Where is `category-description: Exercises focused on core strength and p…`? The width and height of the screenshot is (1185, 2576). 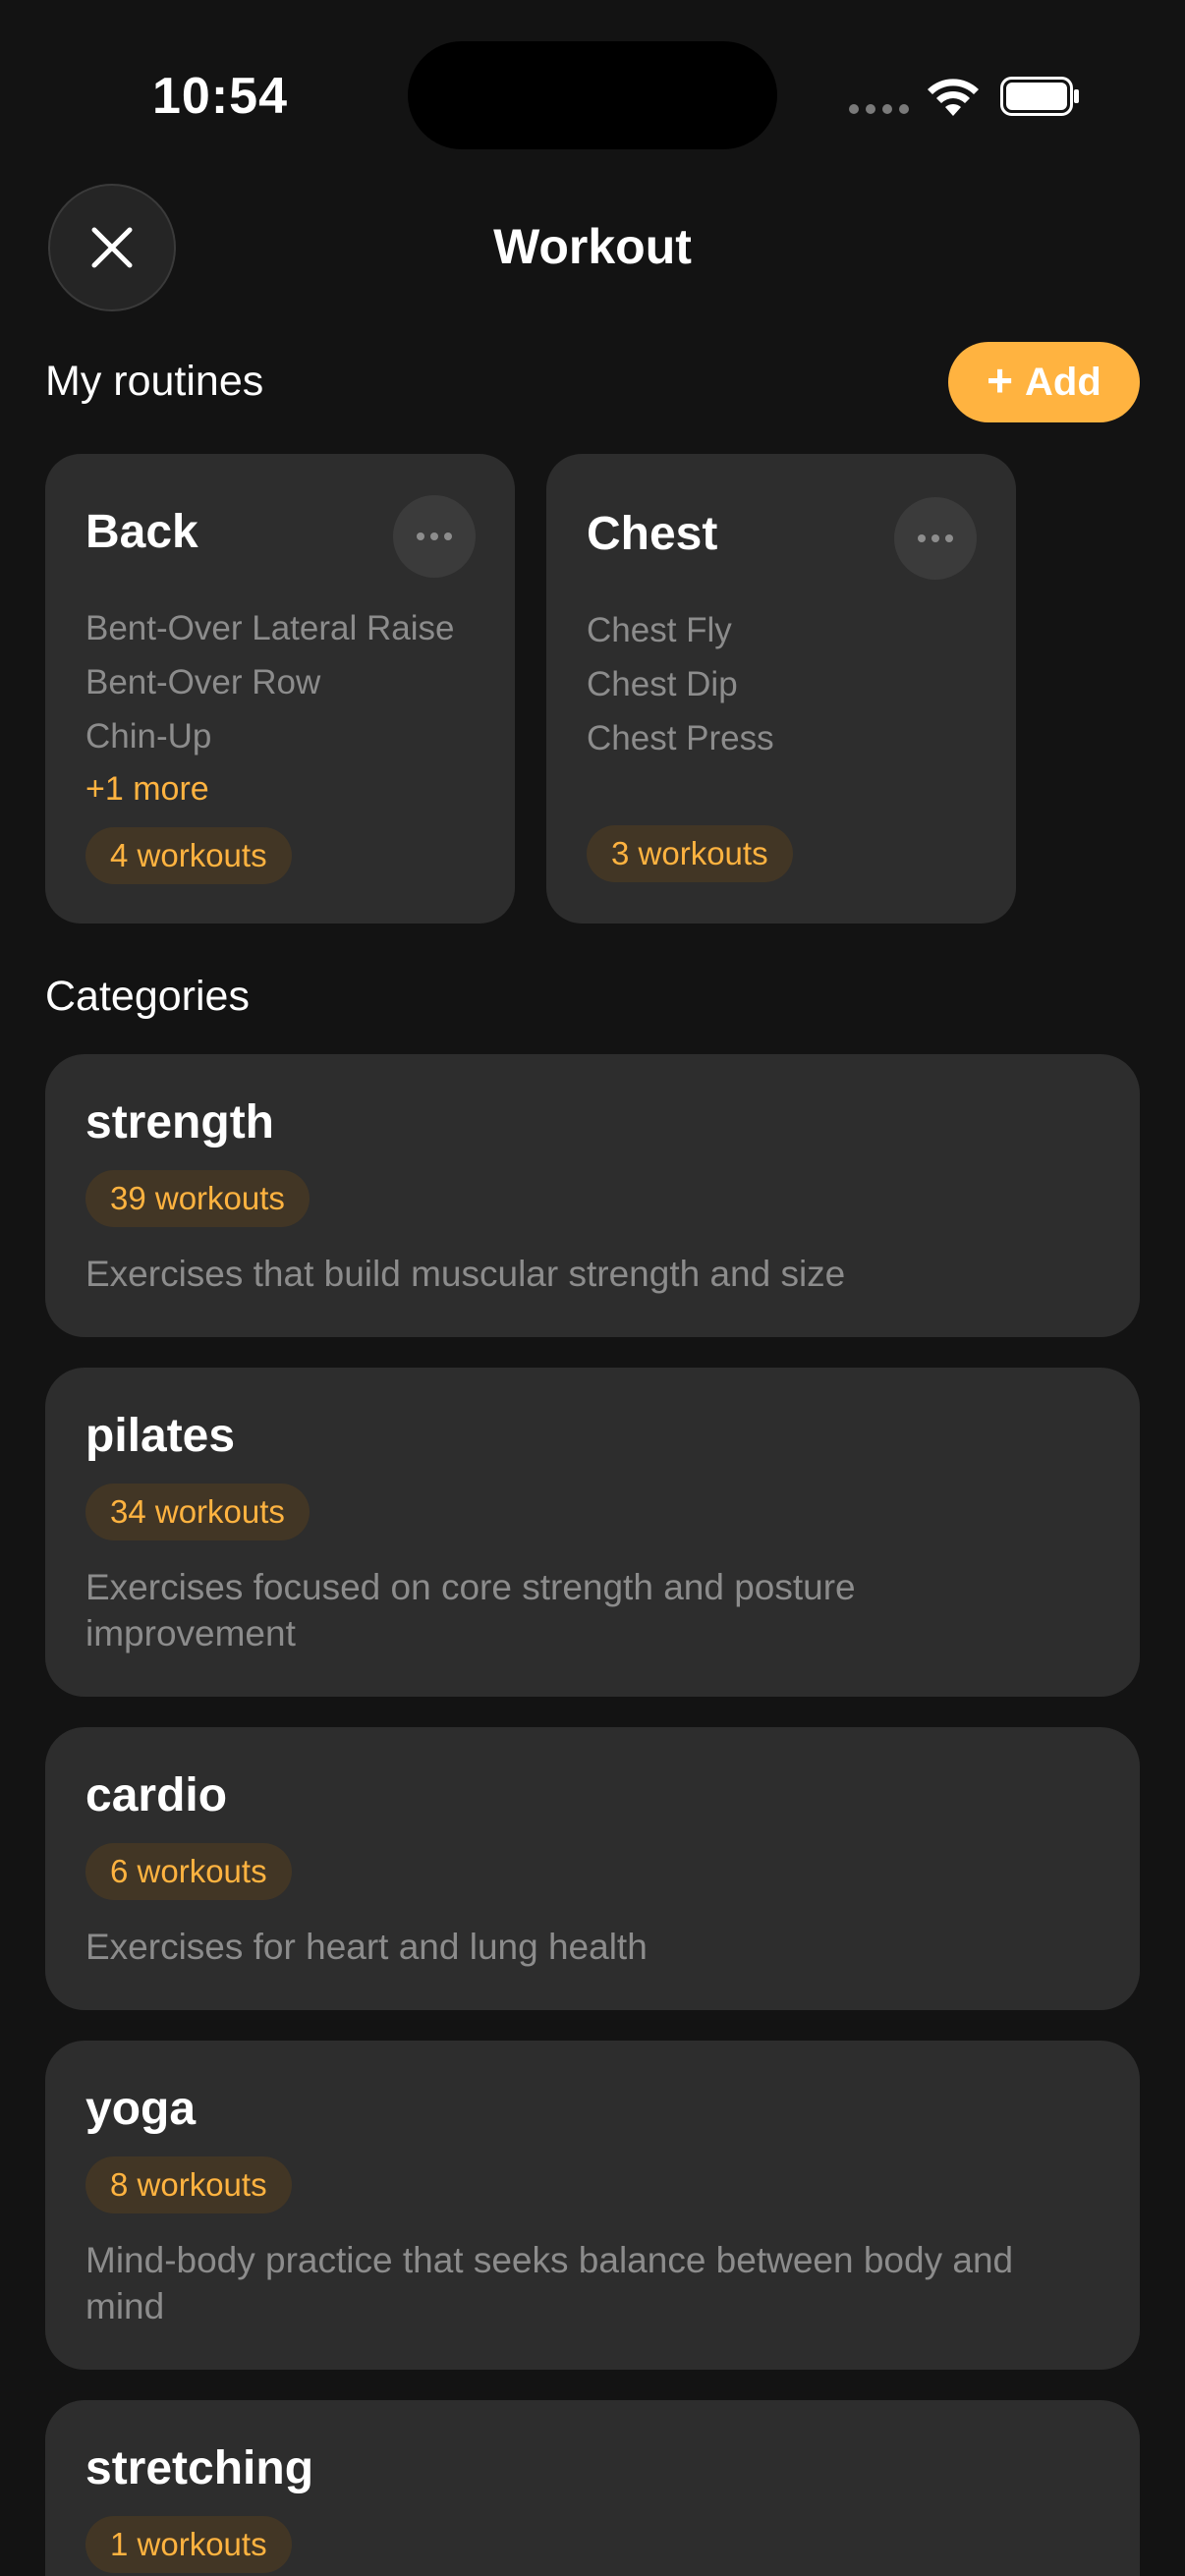
category-description: Exercises focused on core strength and p… is located at coordinates (471, 1610).